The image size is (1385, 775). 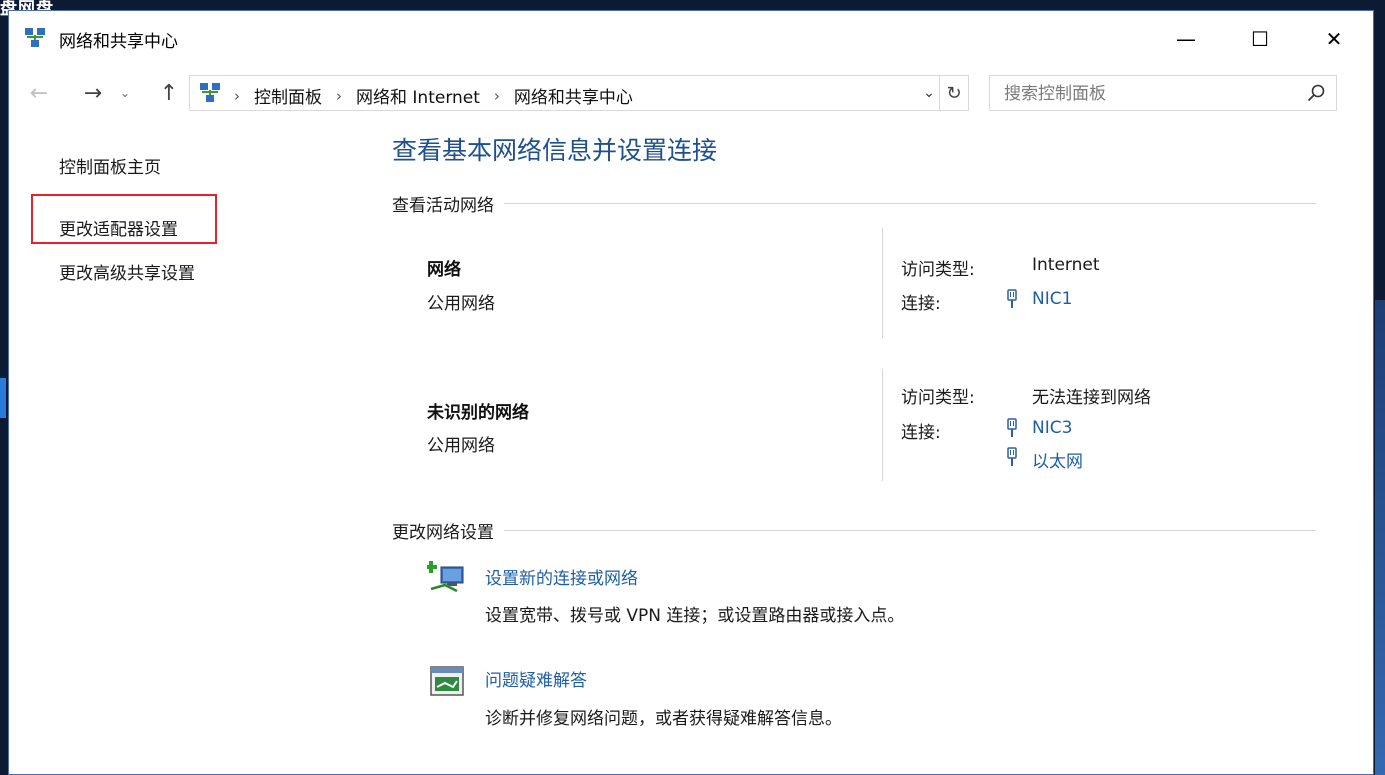 I want to click on section-header-change-settings: 更改网络设置, so click(x=854, y=530).